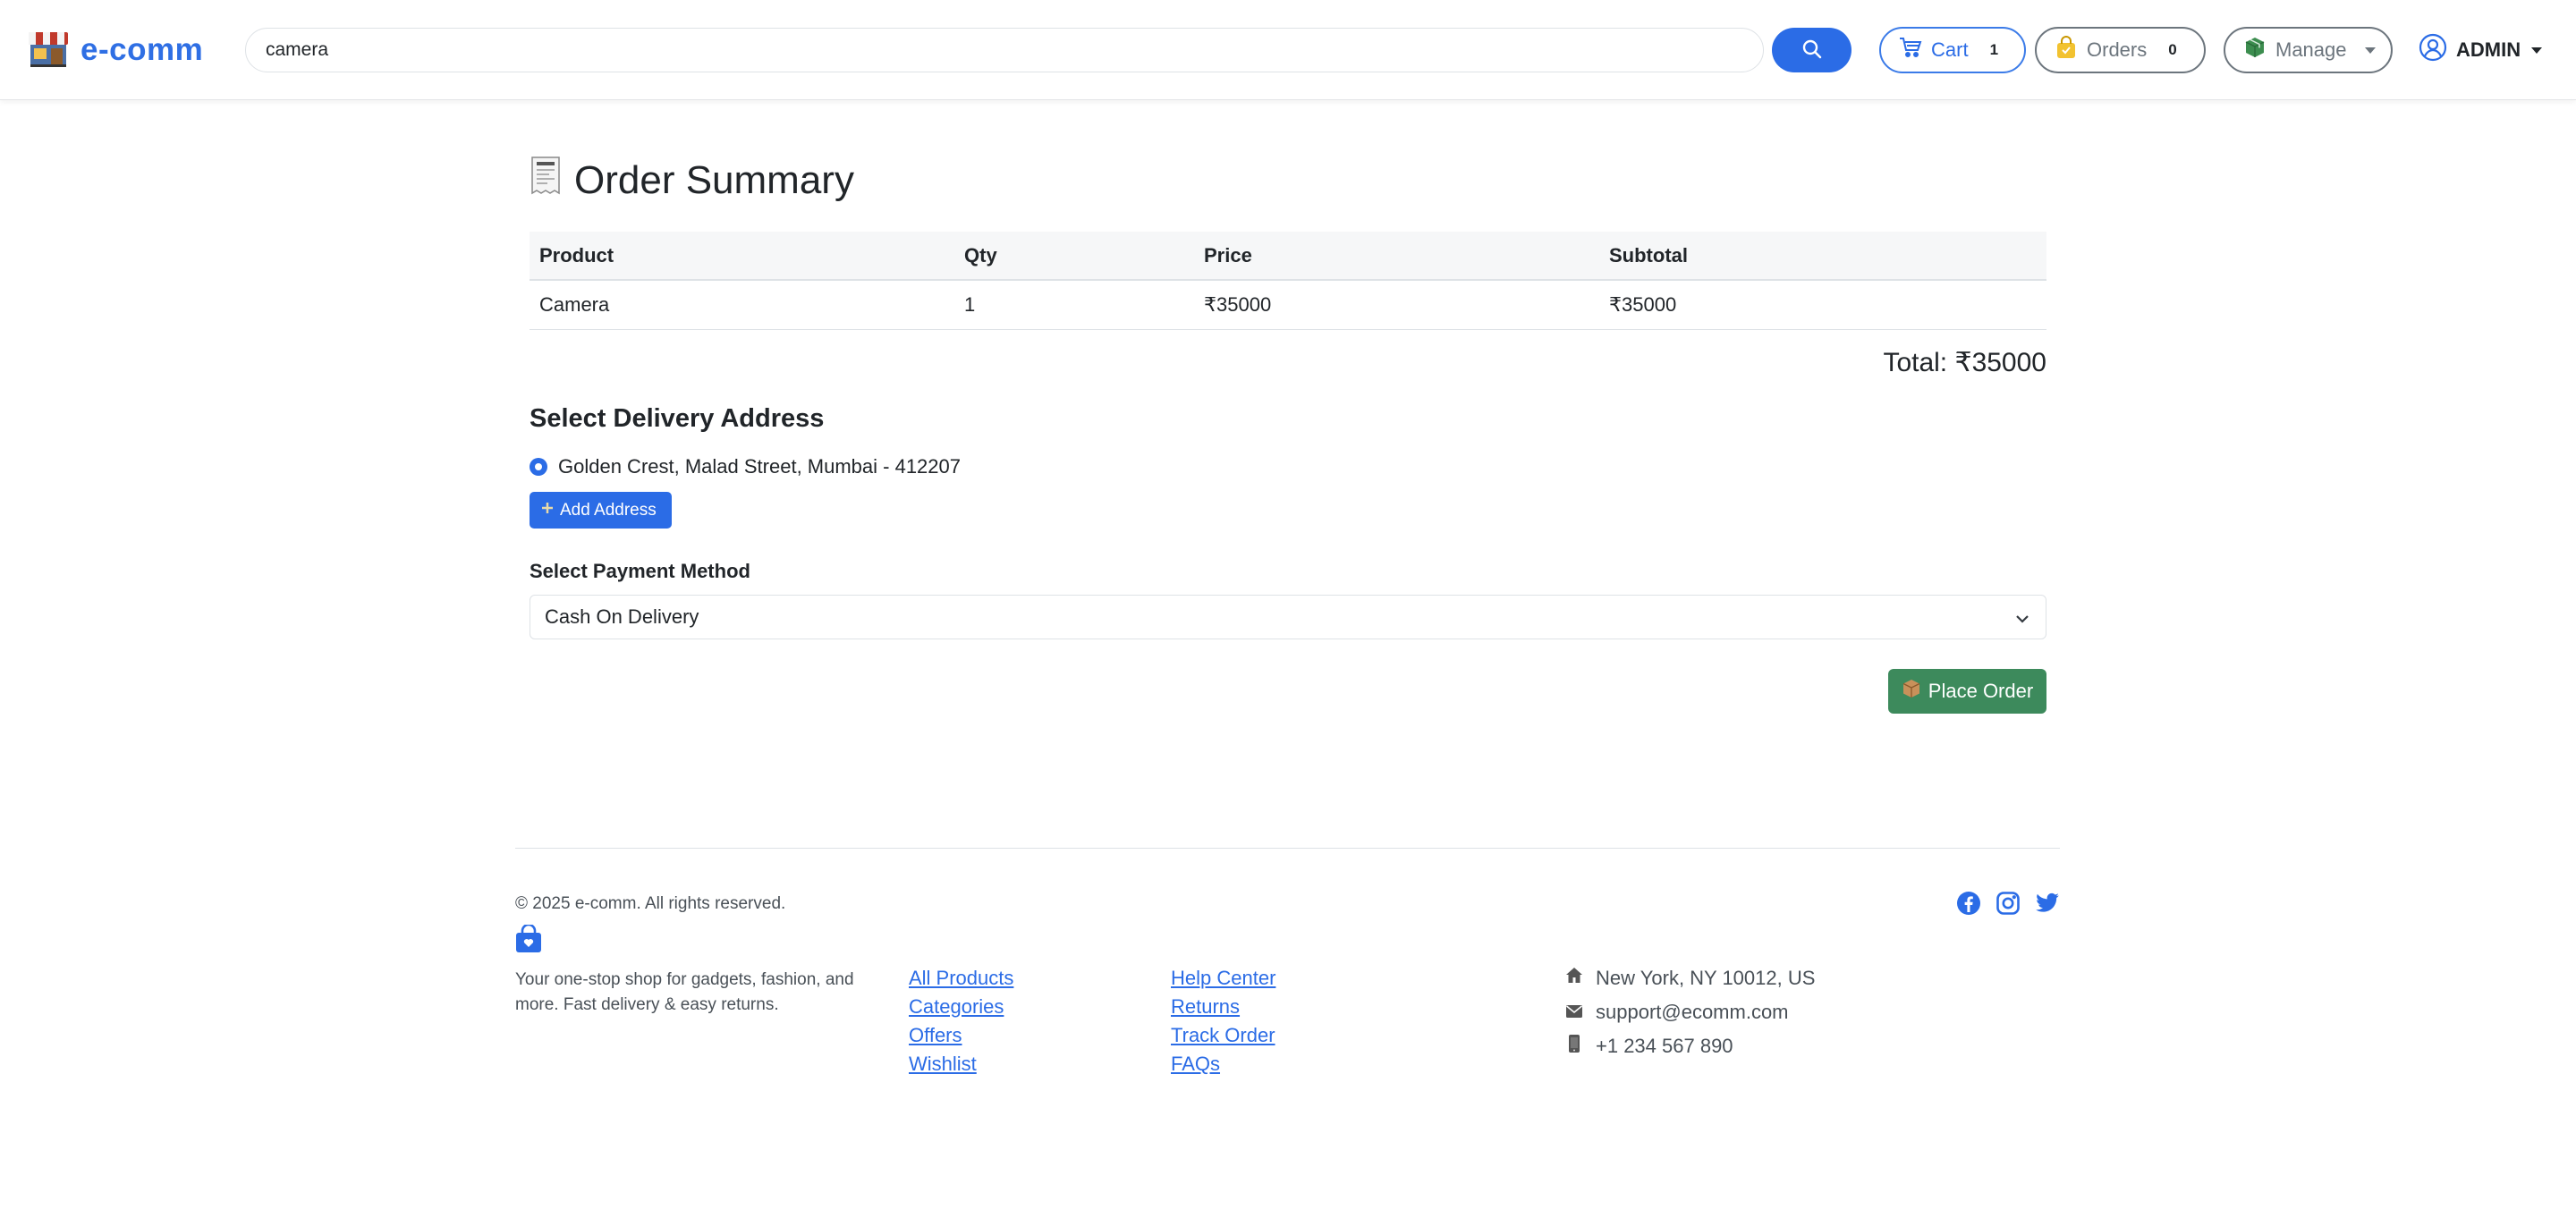 This screenshot has height=1218, width=2576. I want to click on add-address-button: Add Address, so click(601, 511).